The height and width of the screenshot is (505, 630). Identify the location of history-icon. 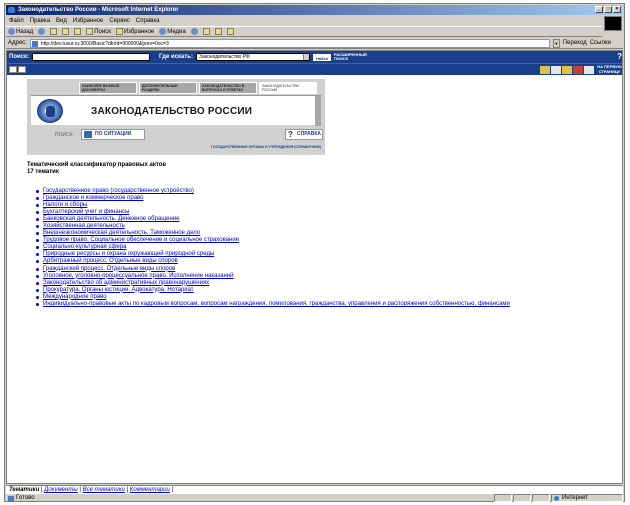
(194, 31).